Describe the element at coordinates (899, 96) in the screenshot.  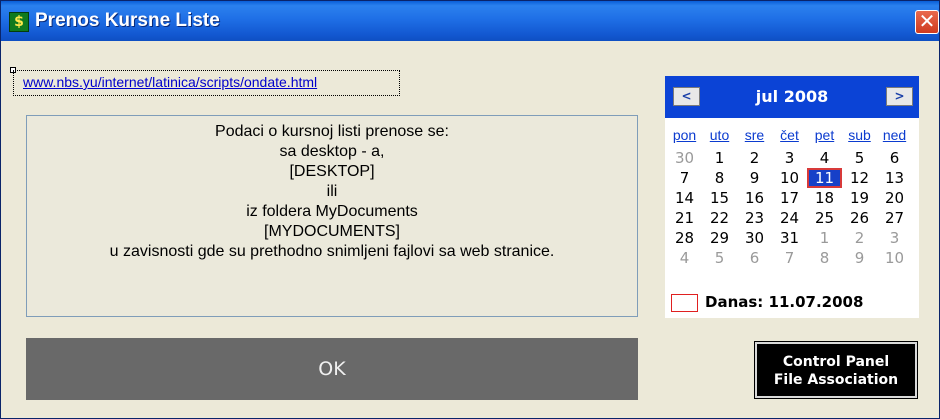
I see `next-month-button: >` at that location.